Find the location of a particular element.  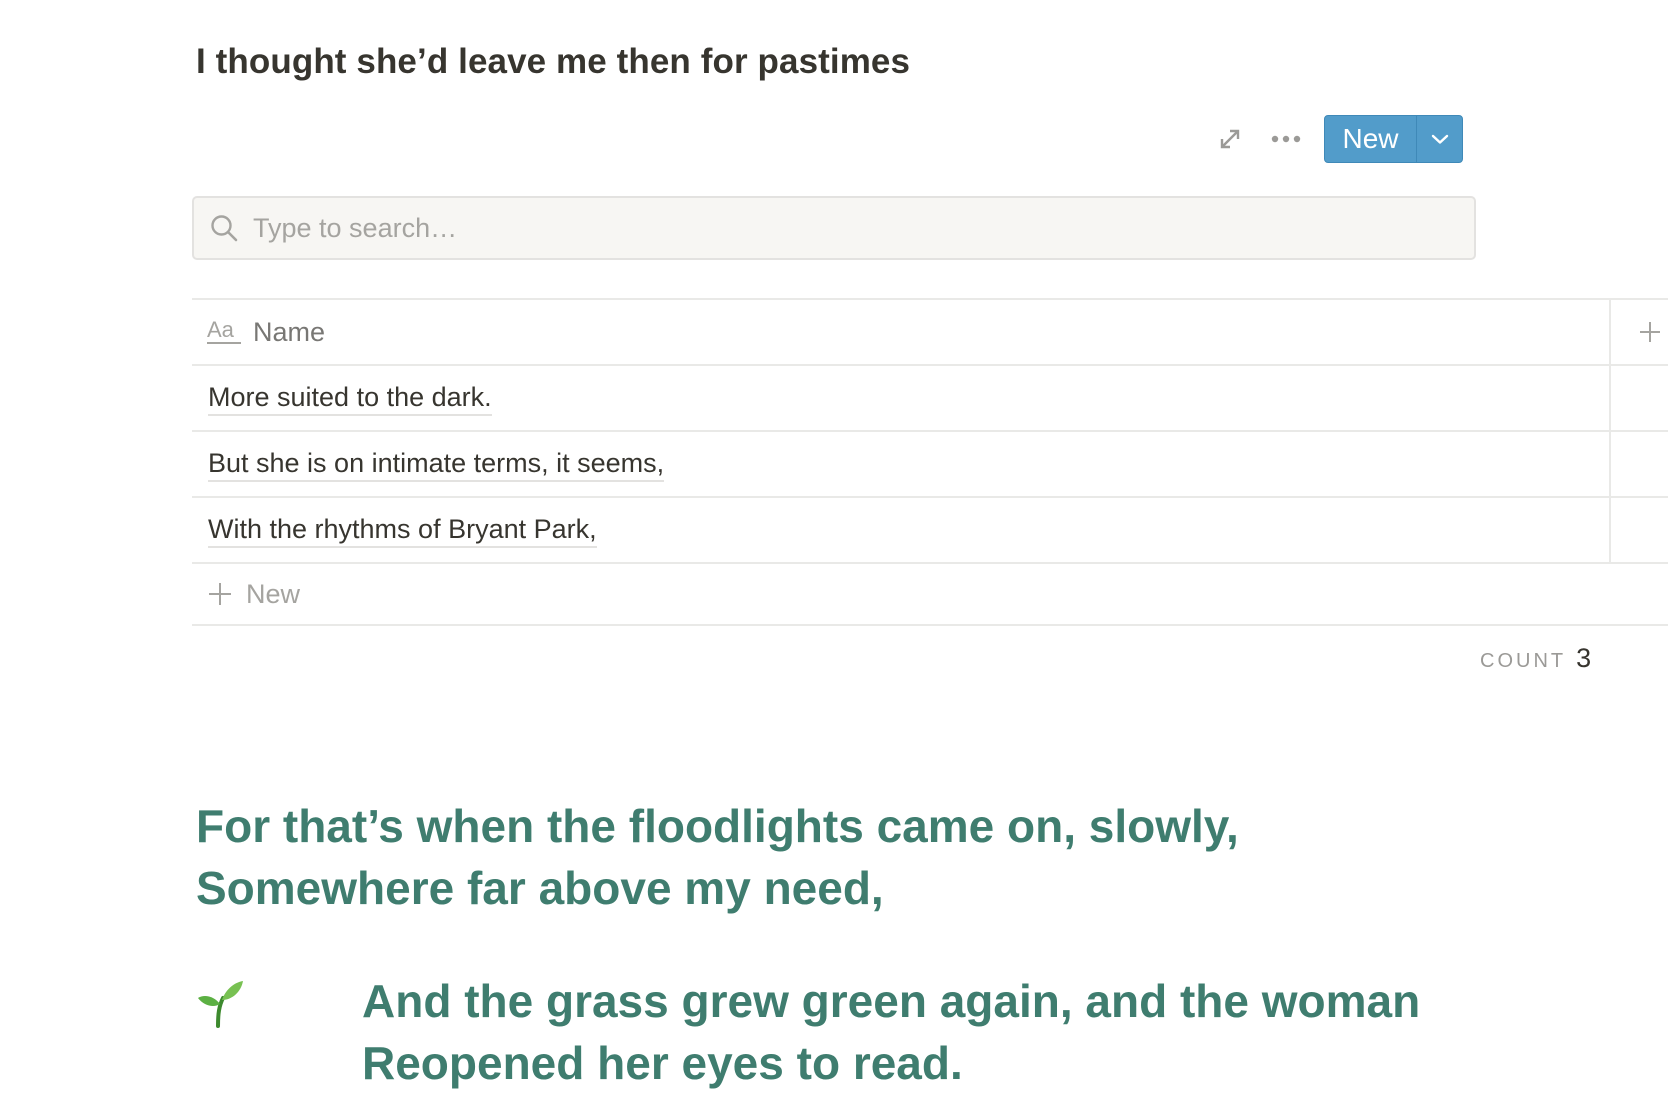

column-header-name: Aa Name is located at coordinates (258, 332).